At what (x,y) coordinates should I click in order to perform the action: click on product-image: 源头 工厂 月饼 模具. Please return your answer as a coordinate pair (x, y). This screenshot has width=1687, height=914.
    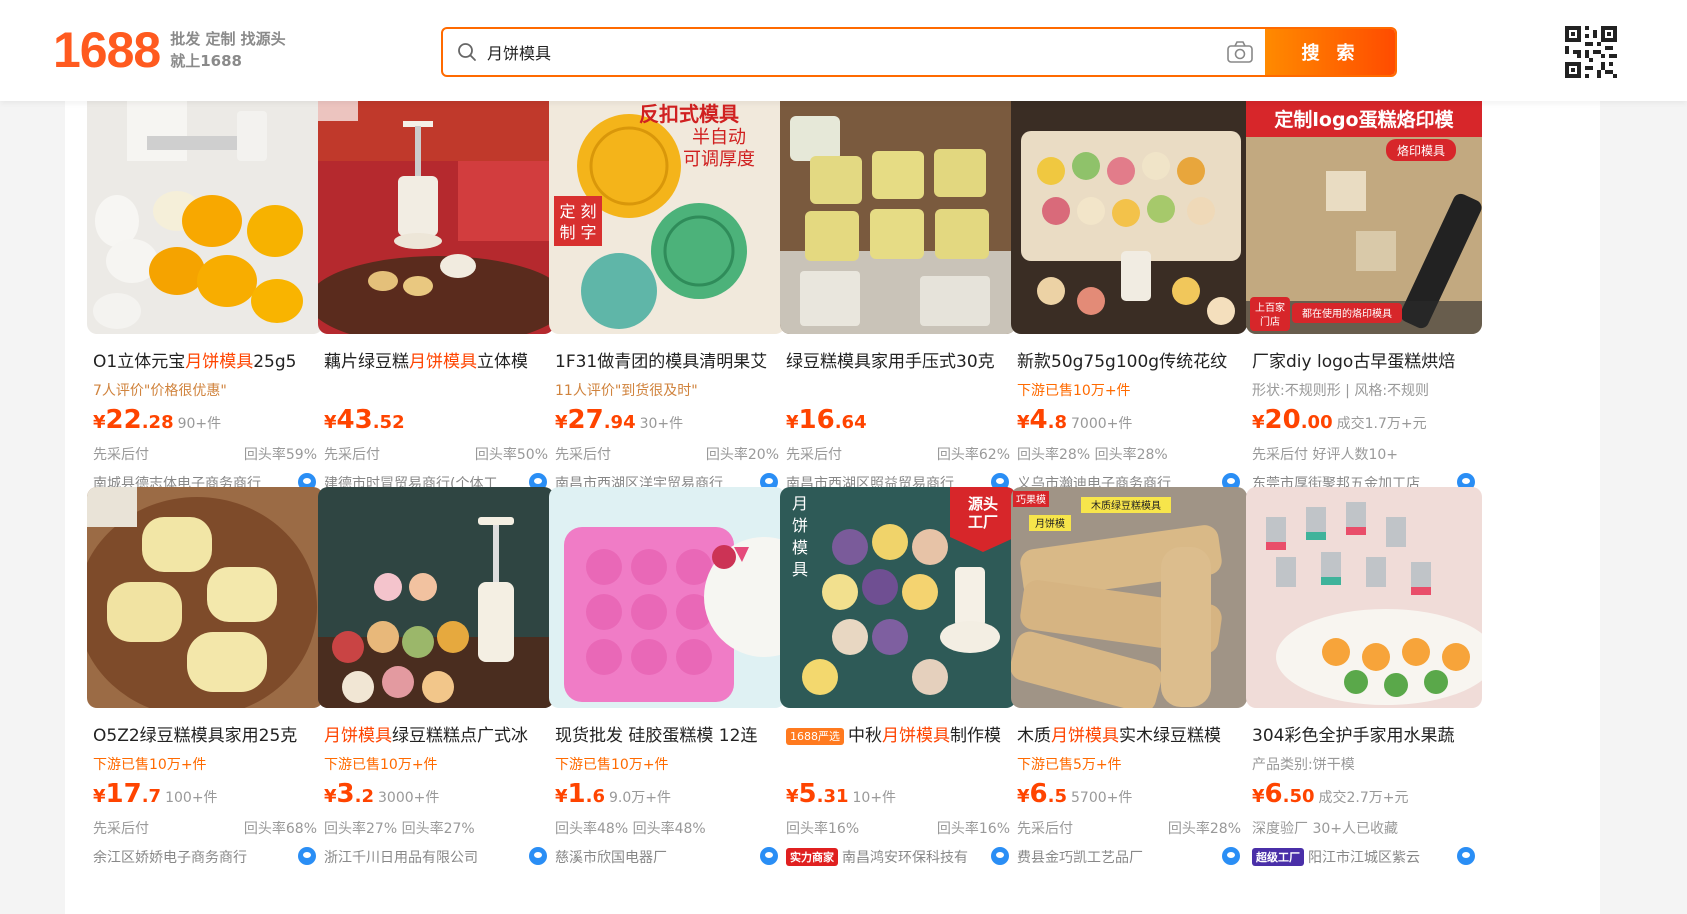
    Looking at the image, I should click on (898, 597).